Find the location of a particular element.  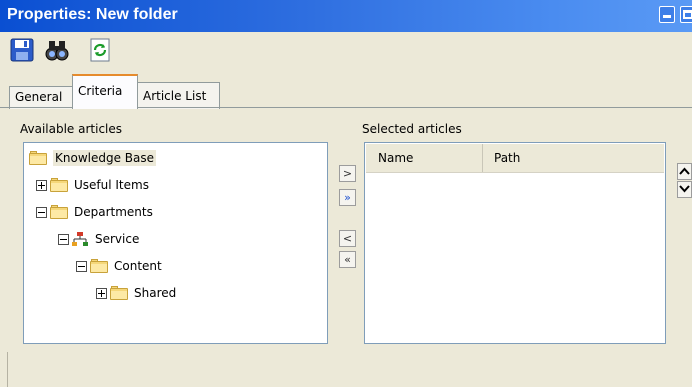

tab-article-list: Article List is located at coordinates (178, 95).